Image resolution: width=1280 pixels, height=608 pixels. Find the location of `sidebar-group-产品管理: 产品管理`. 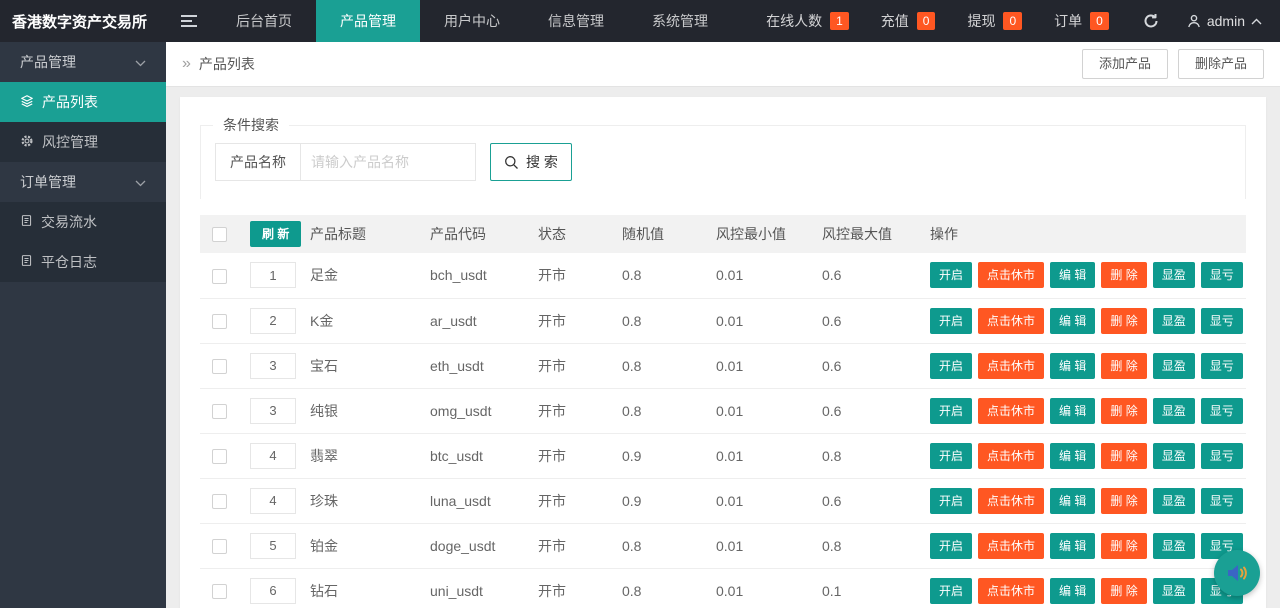

sidebar-group-产品管理: 产品管理 is located at coordinates (83, 62).